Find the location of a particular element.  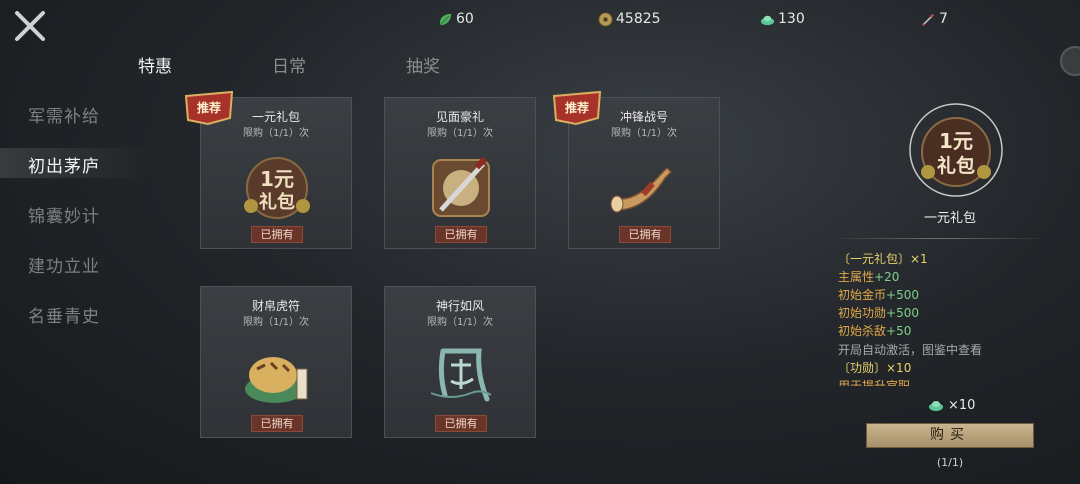

price-tag: ×10 is located at coordinates (951, 405).